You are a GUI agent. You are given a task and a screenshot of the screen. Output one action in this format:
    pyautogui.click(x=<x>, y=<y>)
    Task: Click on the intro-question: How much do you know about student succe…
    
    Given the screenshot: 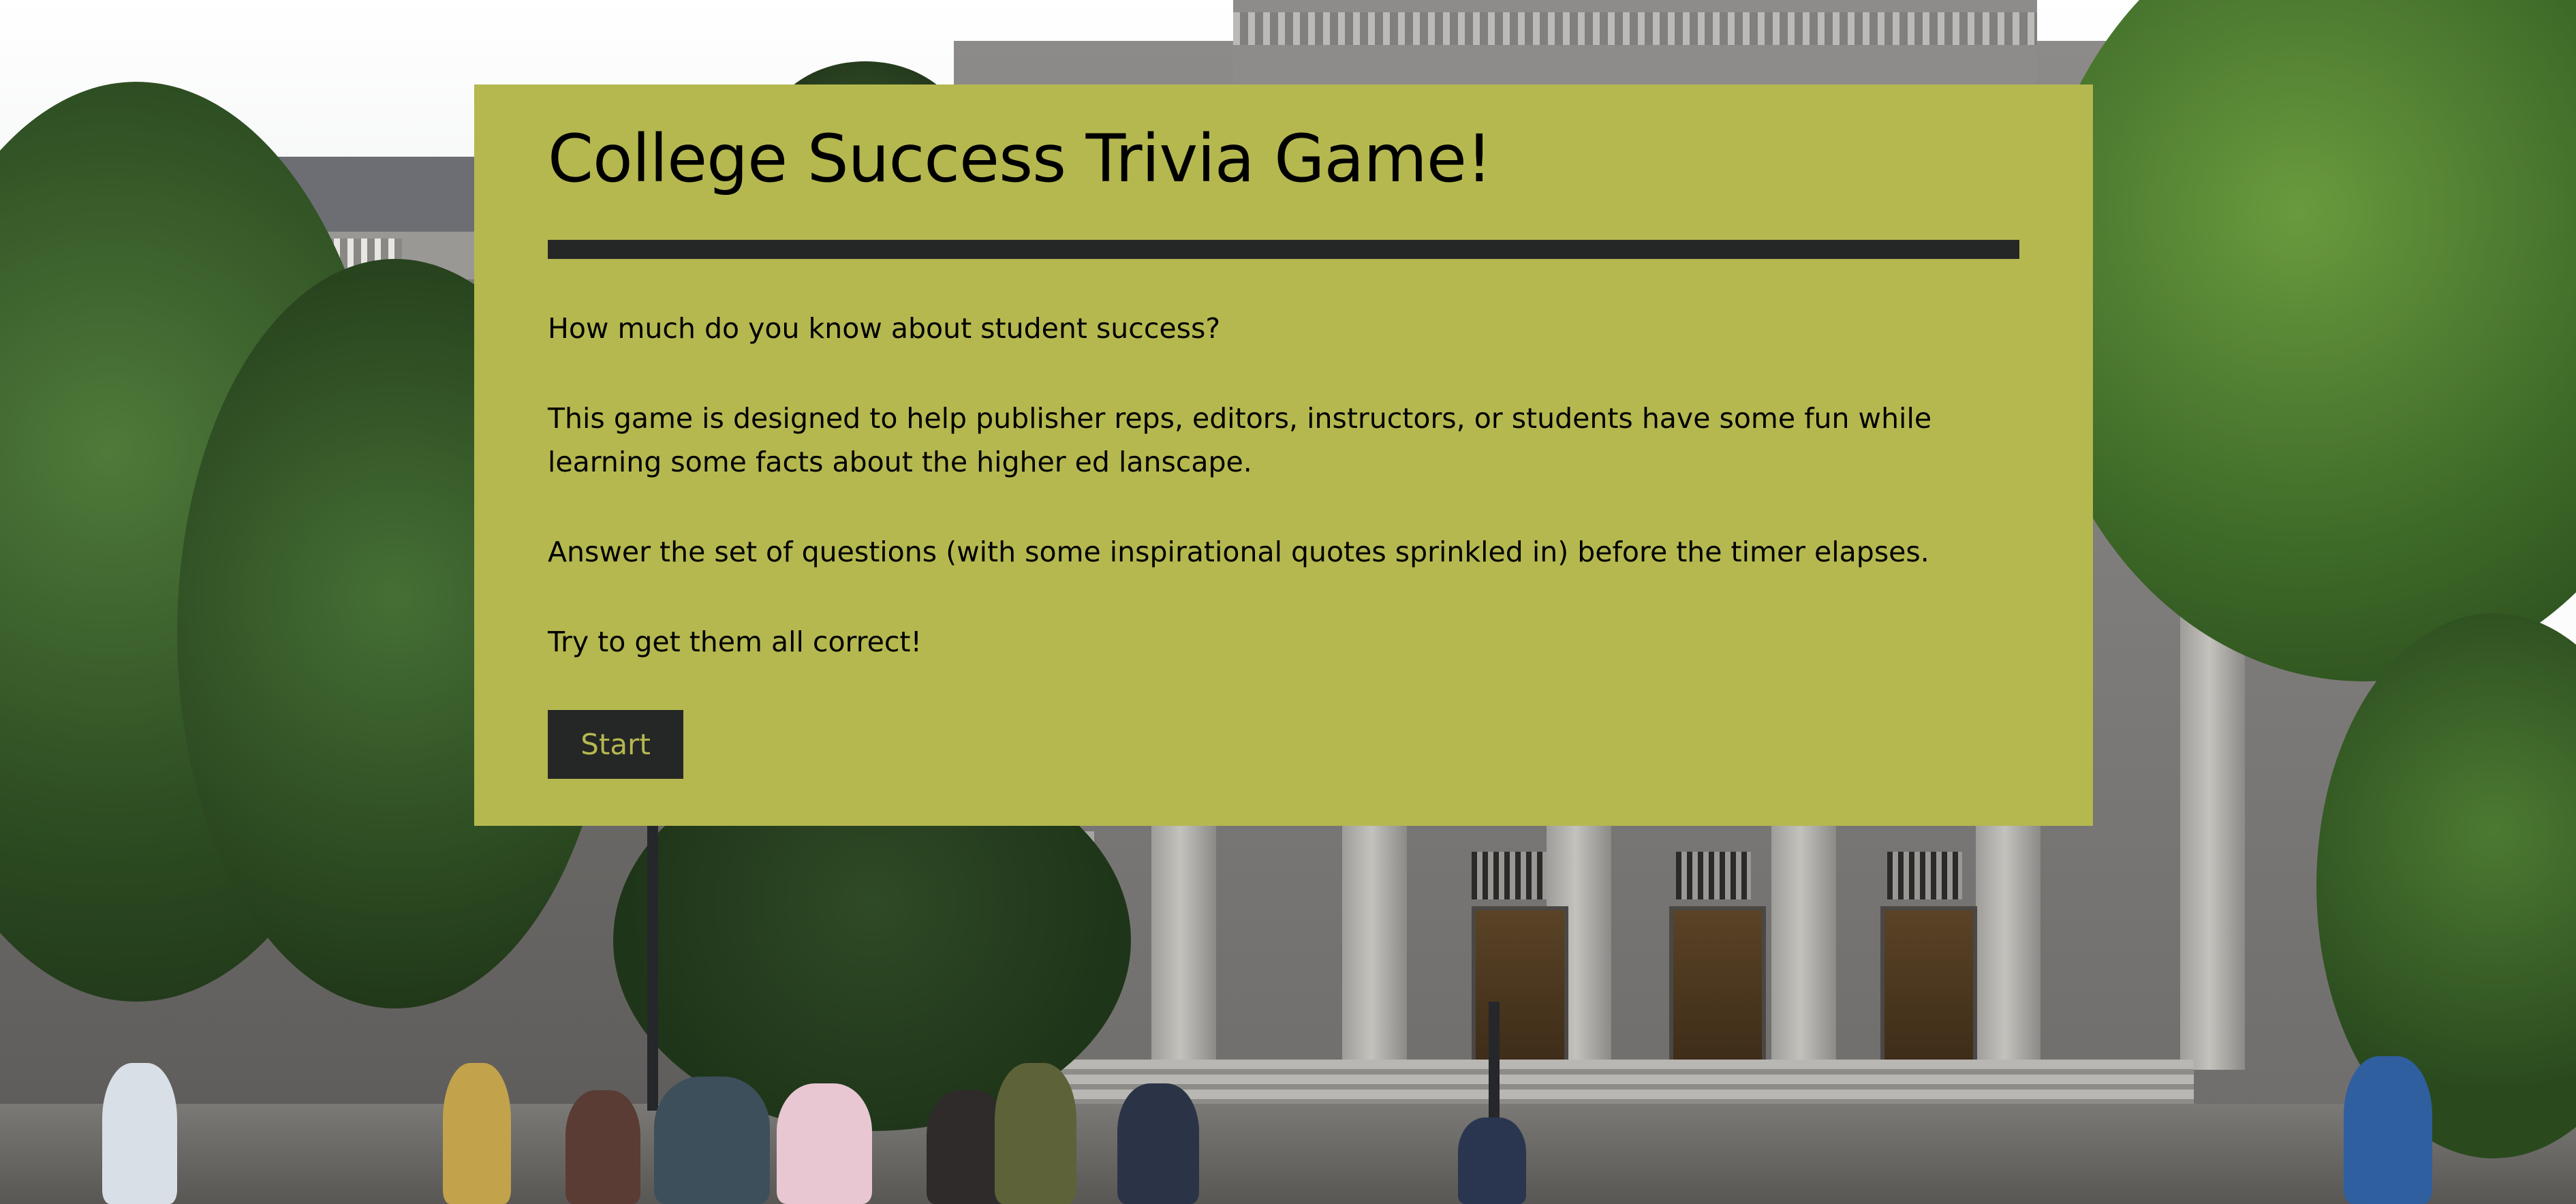 What is the action you would take?
    pyautogui.click(x=884, y=328)
    